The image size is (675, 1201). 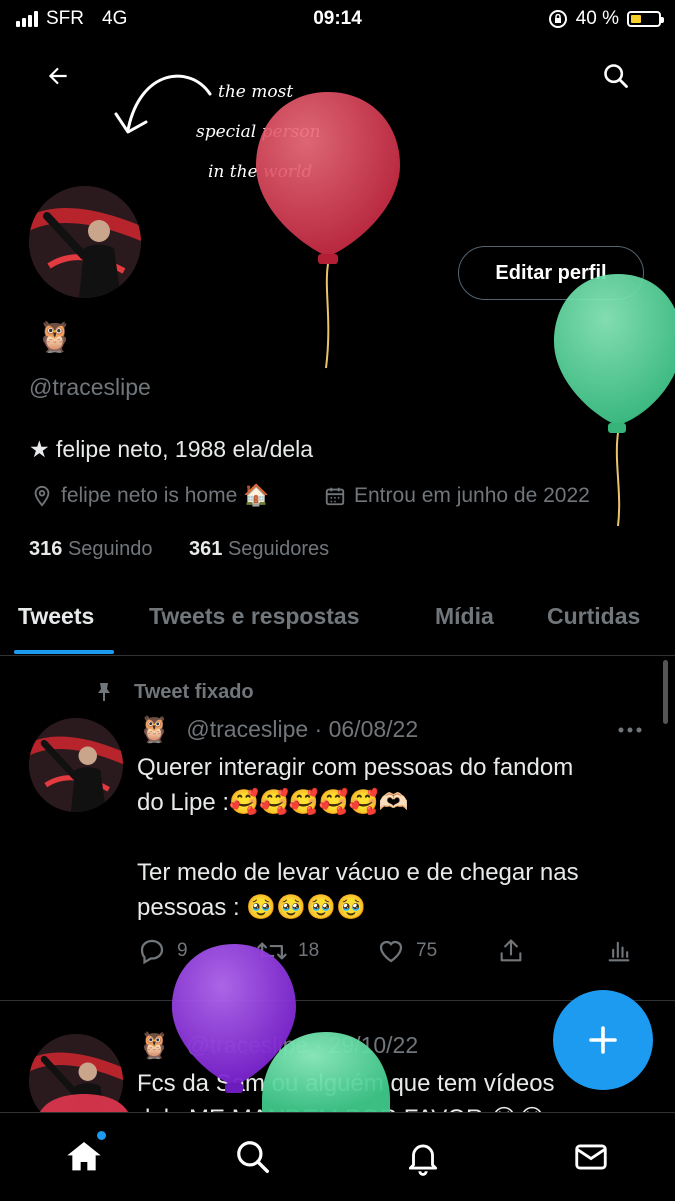 What do you see at coordinates (597, 18) in the screenshot?
I see `battery-percent: 40 %` at bounding box center [597, 18].